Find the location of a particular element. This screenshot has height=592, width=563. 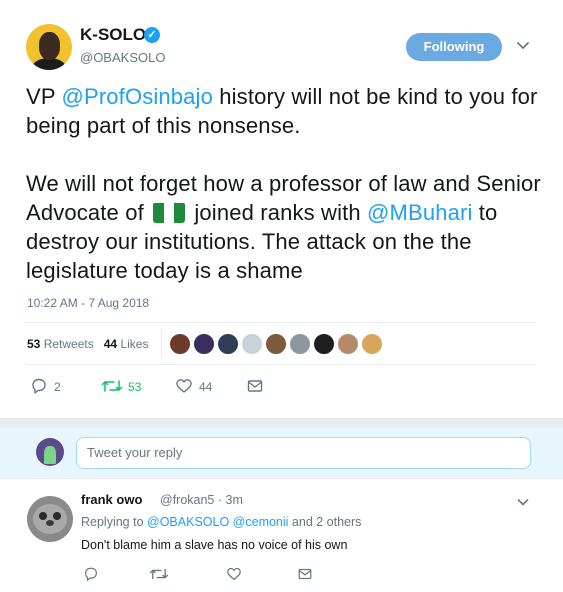

like-count: 44 is located at coordinates (206, 387).